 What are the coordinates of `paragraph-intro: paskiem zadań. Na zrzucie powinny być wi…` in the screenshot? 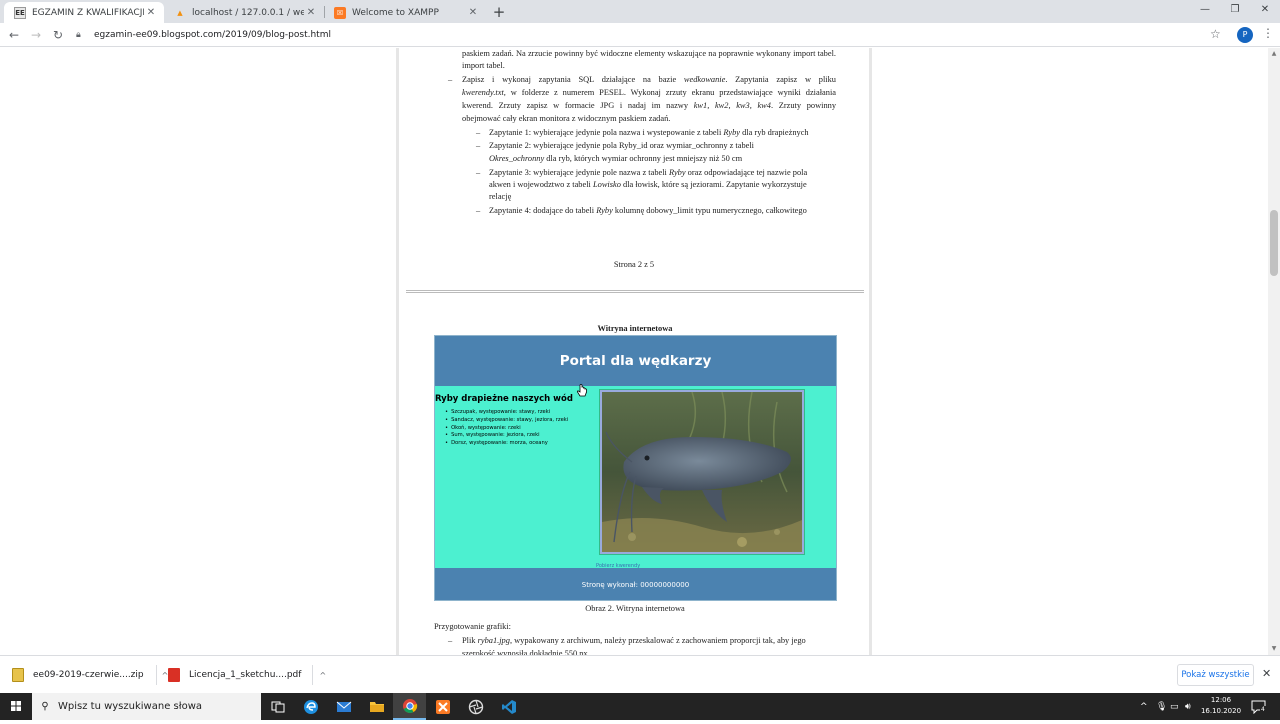 It's located at (649, 53).